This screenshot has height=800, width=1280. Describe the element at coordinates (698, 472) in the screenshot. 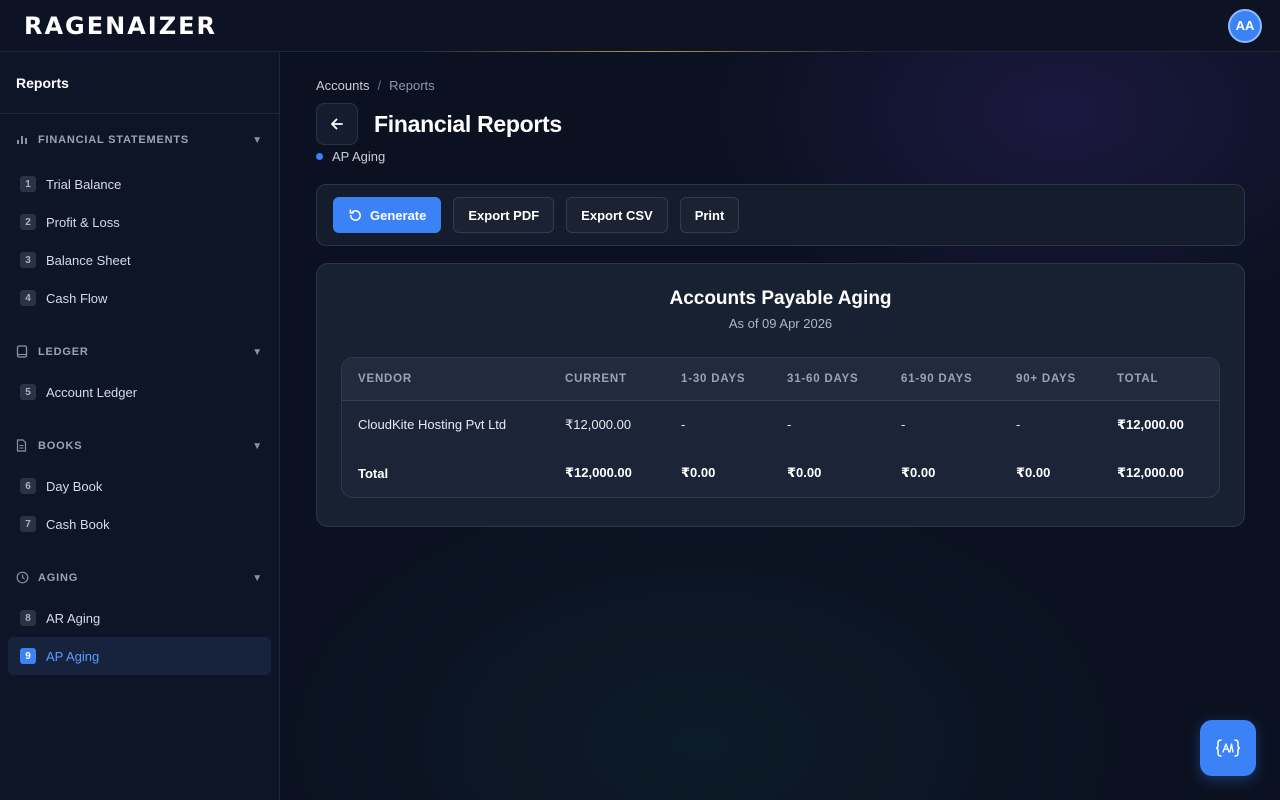

I see `total-1-30-days: ₹0.00` at that location.